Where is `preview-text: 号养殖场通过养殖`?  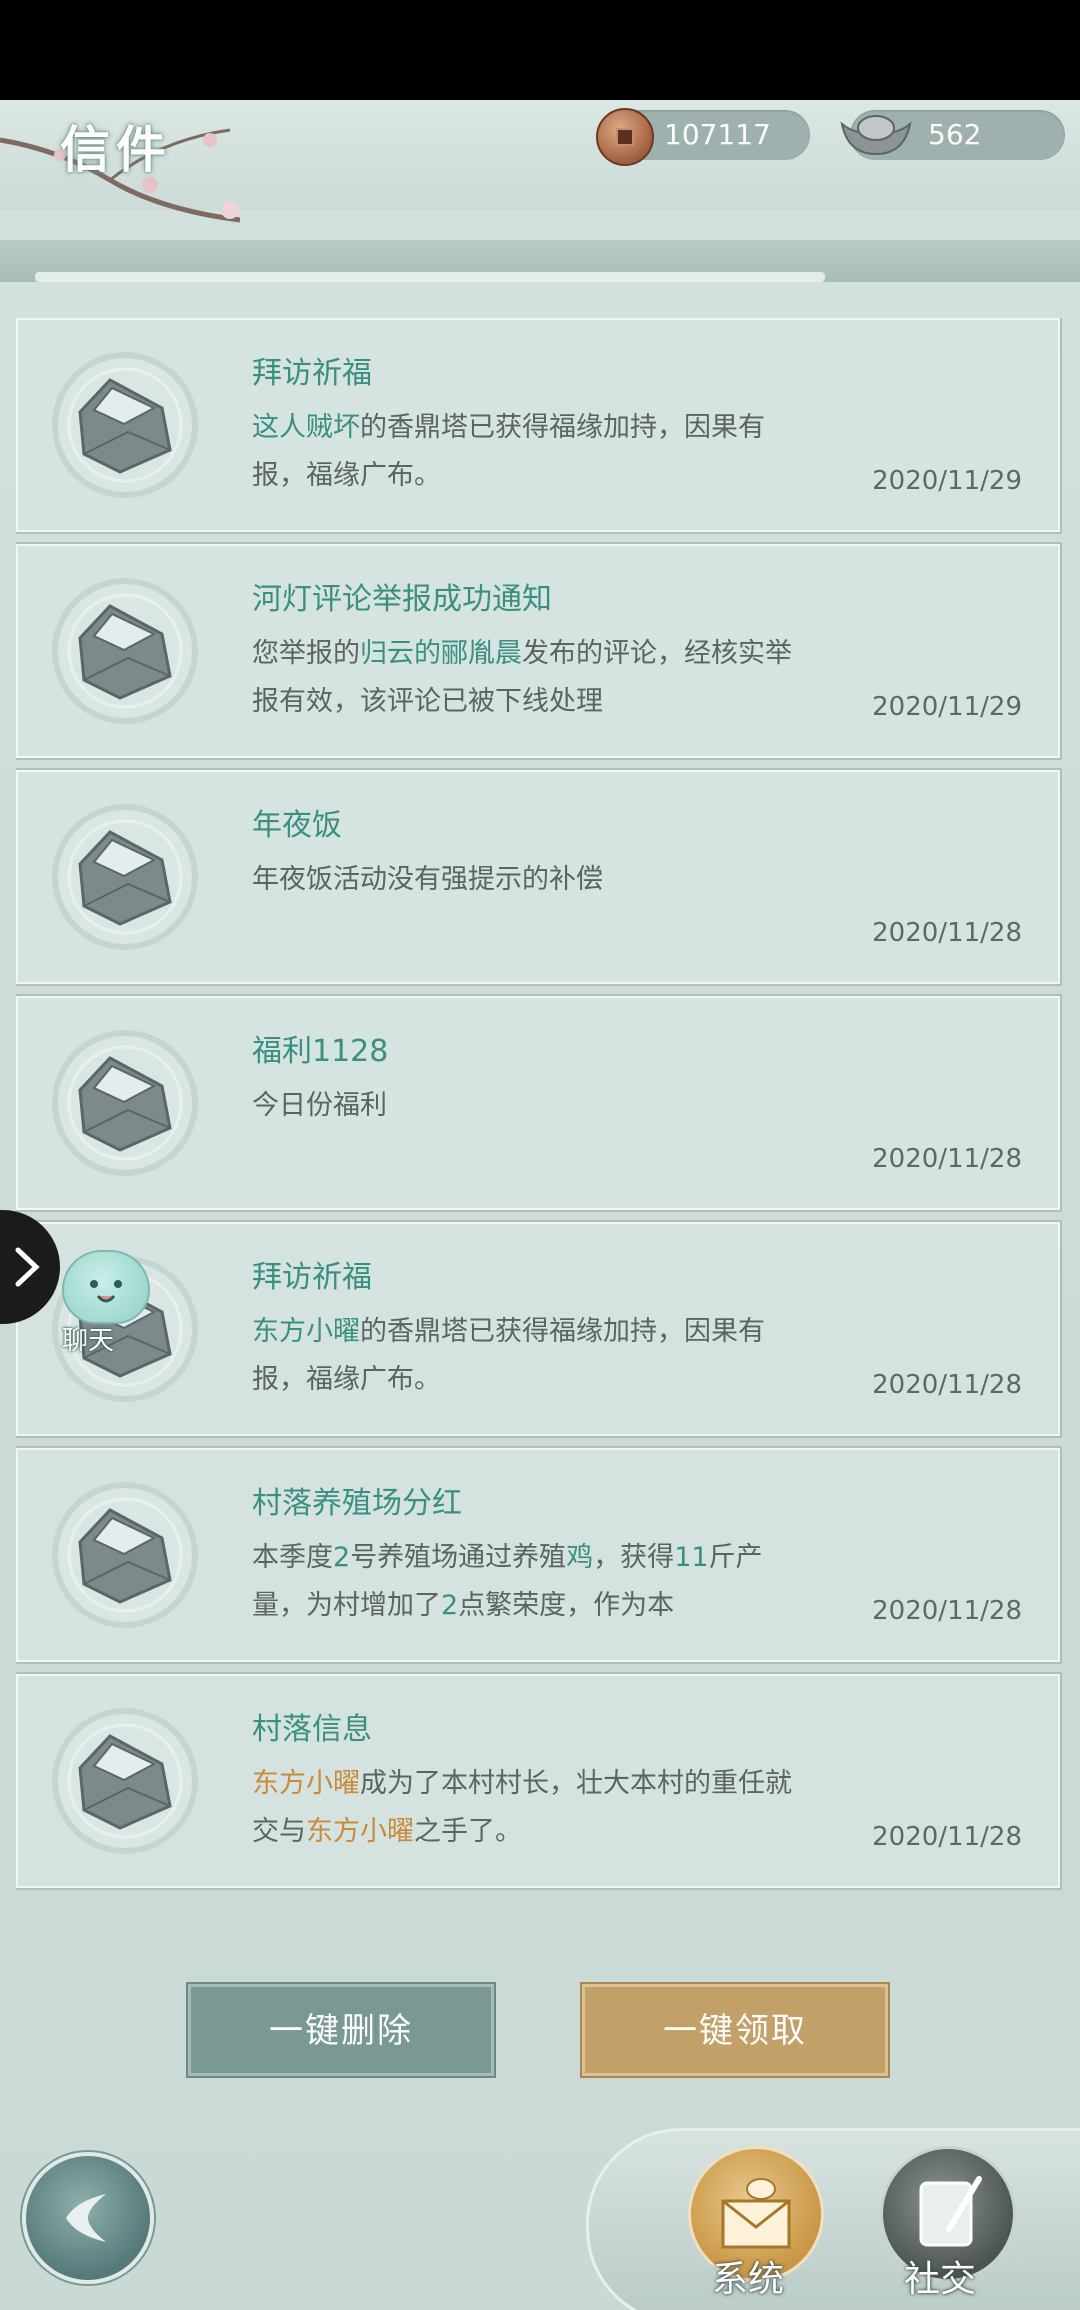
preview-text: 号养殖场通过养殖 is located at coordinates (458, 1557).